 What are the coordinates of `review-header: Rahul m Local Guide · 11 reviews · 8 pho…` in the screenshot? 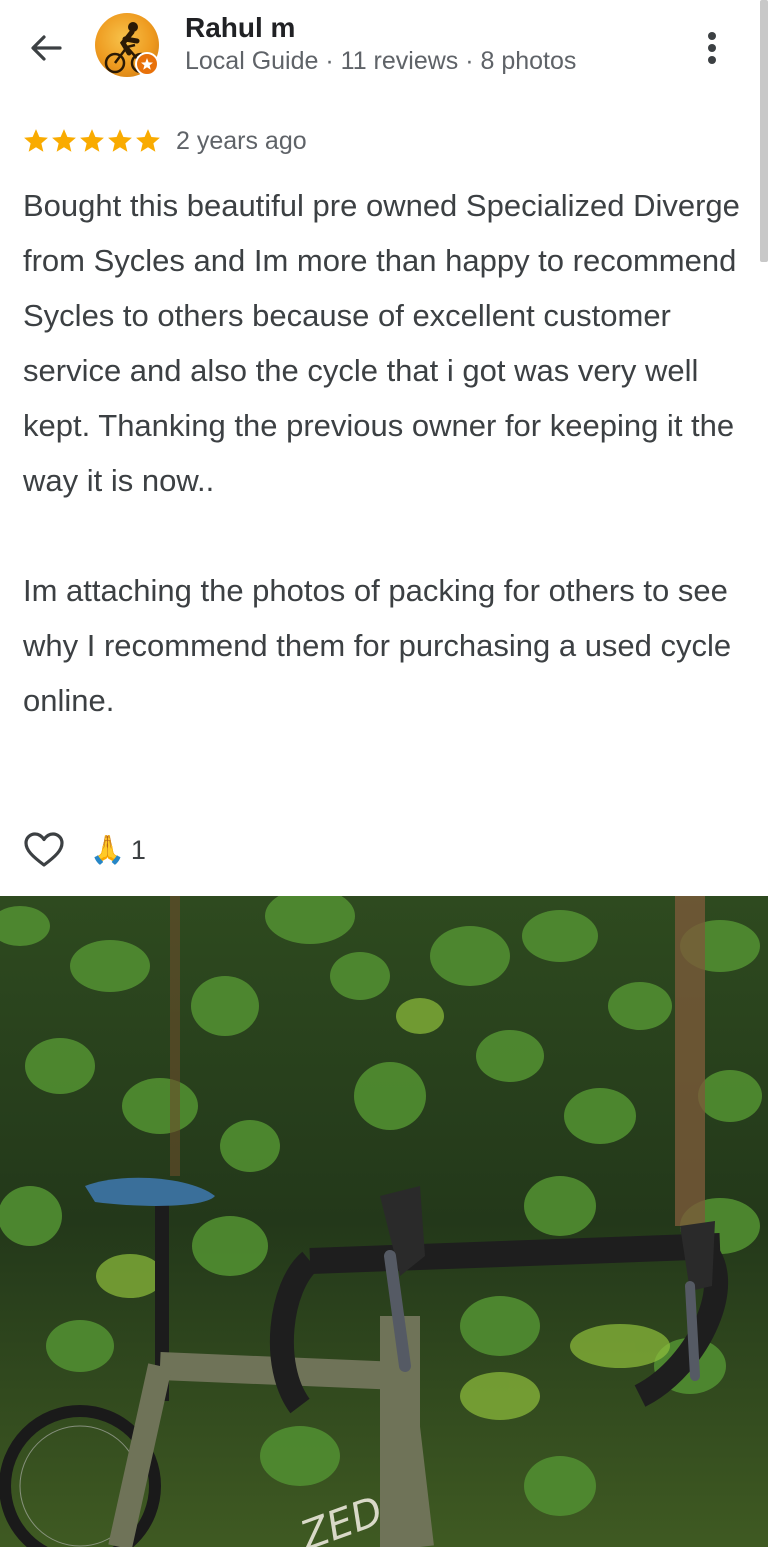 It's located at (384, 50).